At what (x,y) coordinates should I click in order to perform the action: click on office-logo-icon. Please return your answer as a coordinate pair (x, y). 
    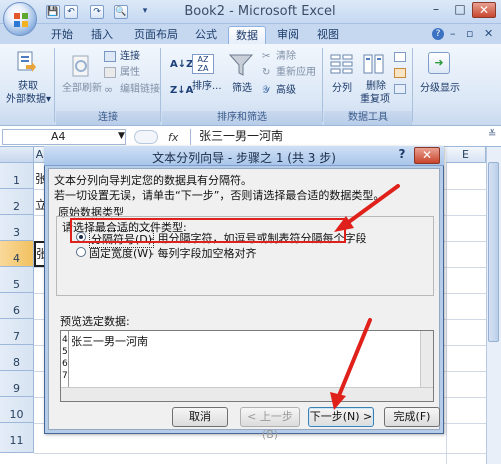
    Looking at the image, I should click on (21, 20).